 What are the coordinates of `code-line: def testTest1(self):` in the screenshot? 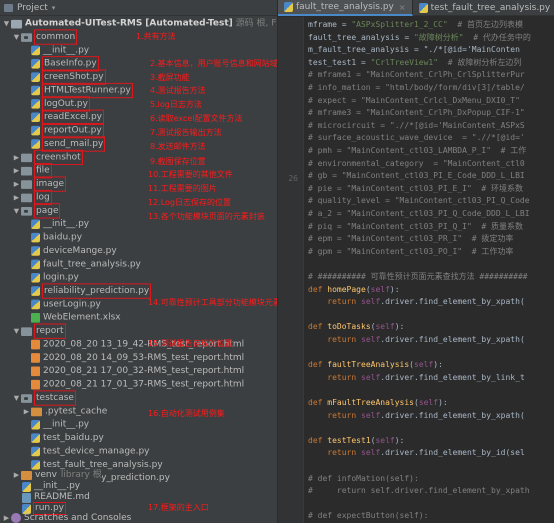 It's located at (356, 440).